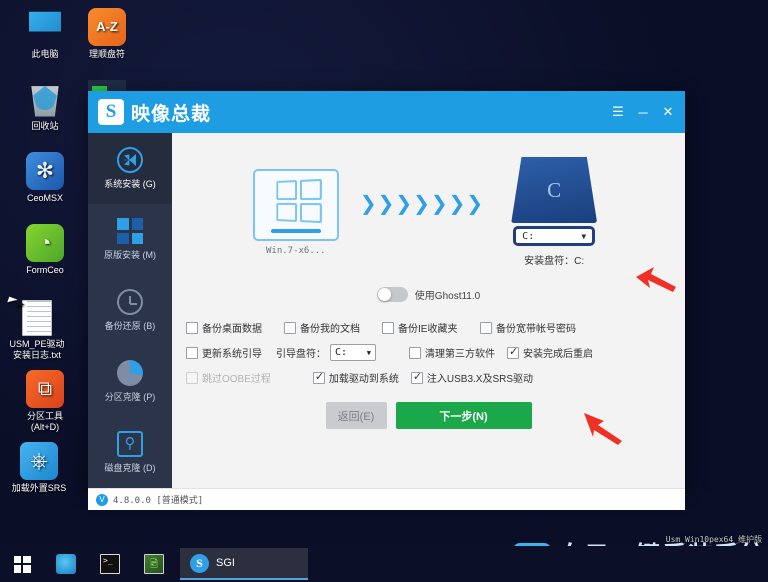  Describe the element at coordinates (550, 352) in the screenshot. I see `option-reboot-after: 安装完成后重启` at that location.